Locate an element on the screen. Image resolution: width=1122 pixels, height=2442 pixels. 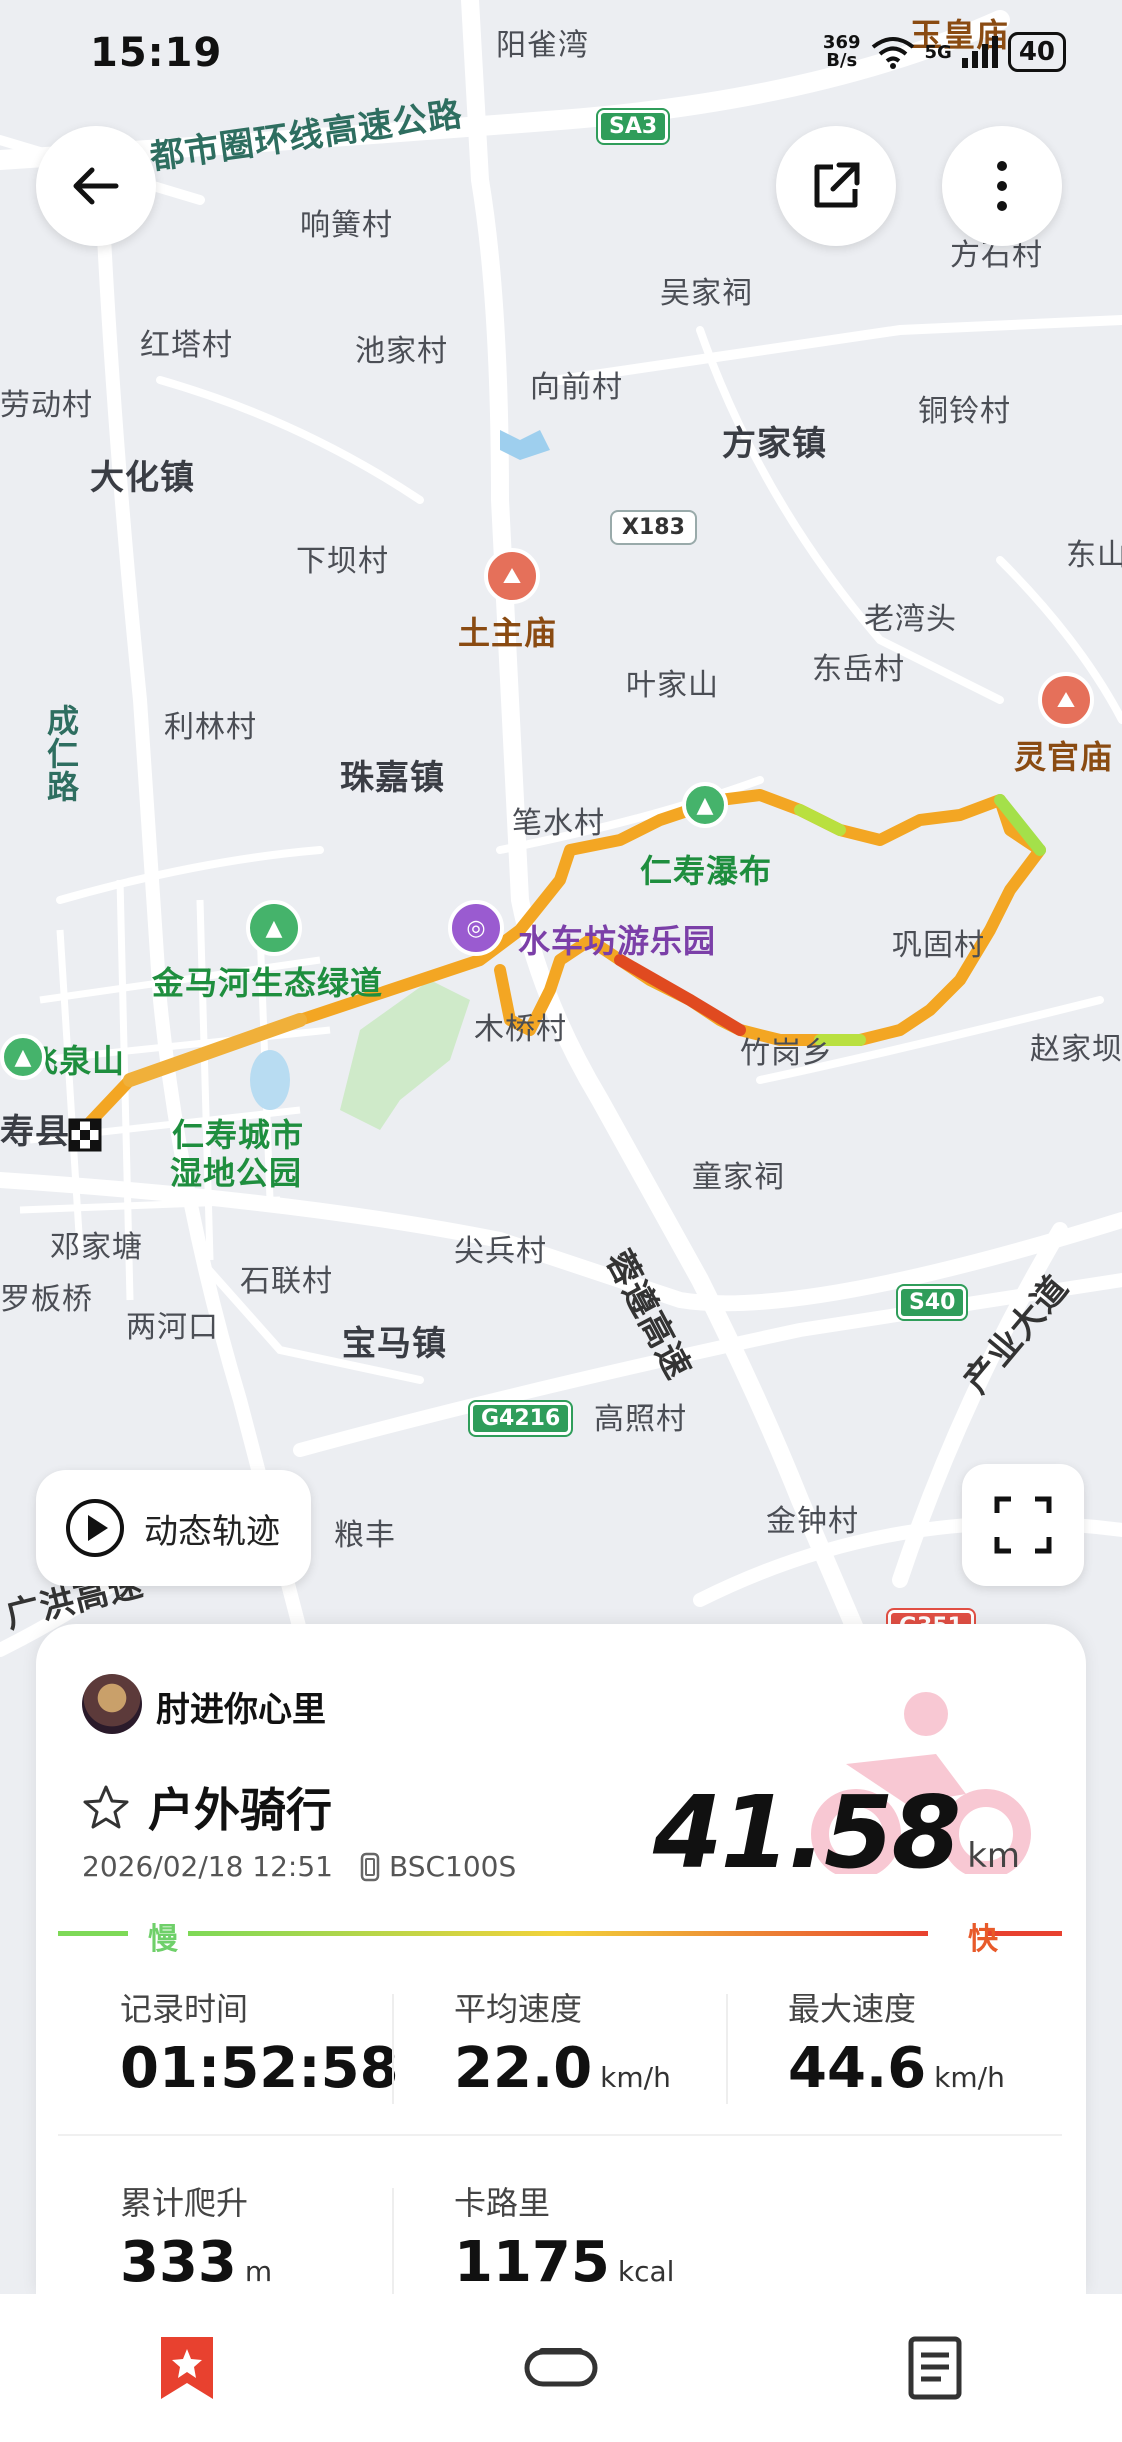
net-rate-unit: B/s is located at coordinates (842, 60).